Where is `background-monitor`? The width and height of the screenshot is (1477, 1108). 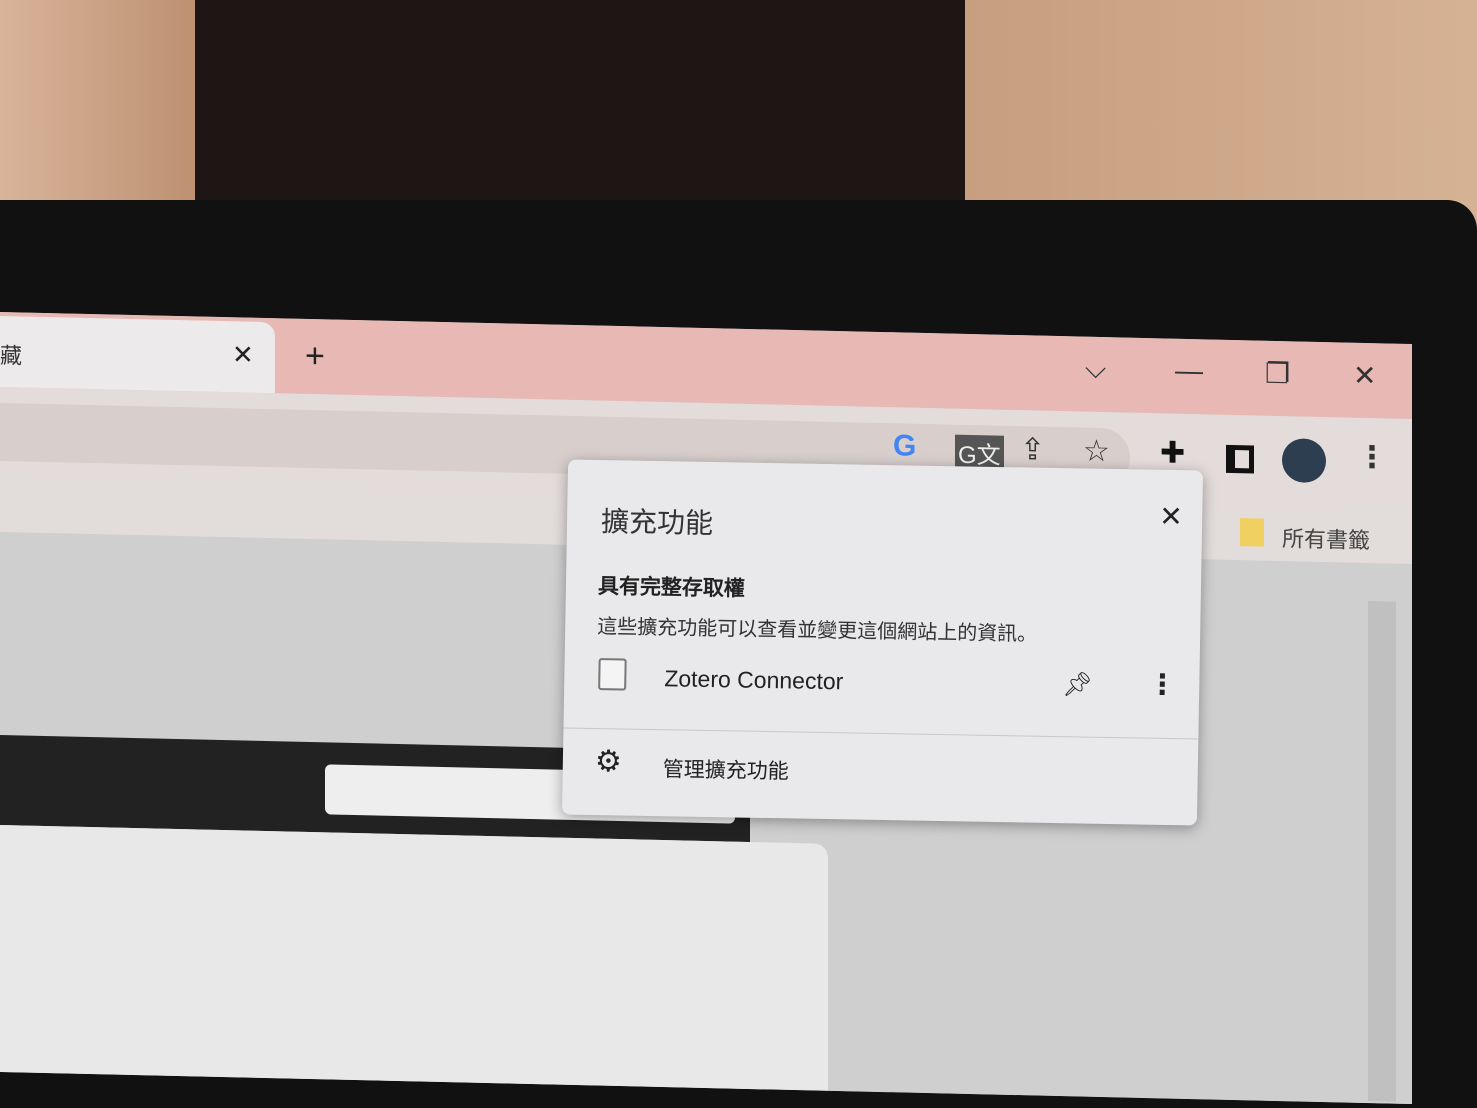
background-monitor is located at coordinates (580, 110).